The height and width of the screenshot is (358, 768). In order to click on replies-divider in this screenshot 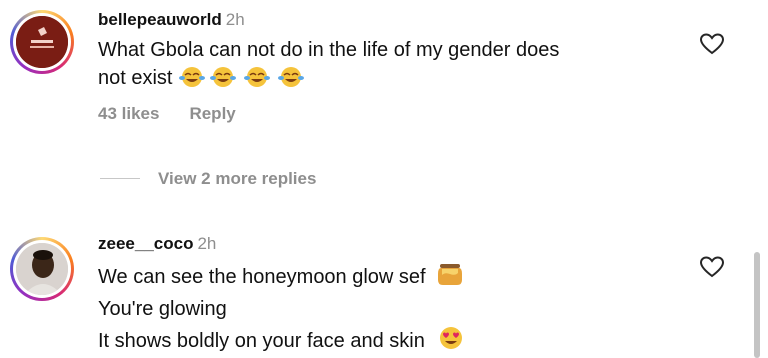, I will do `click(120, 178)`.